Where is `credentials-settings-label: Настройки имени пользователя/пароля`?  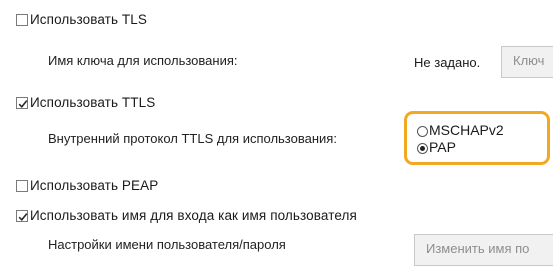 credentials-settings-label: Настройки имени пользователя/пароля is located at coordinates (167, 244).